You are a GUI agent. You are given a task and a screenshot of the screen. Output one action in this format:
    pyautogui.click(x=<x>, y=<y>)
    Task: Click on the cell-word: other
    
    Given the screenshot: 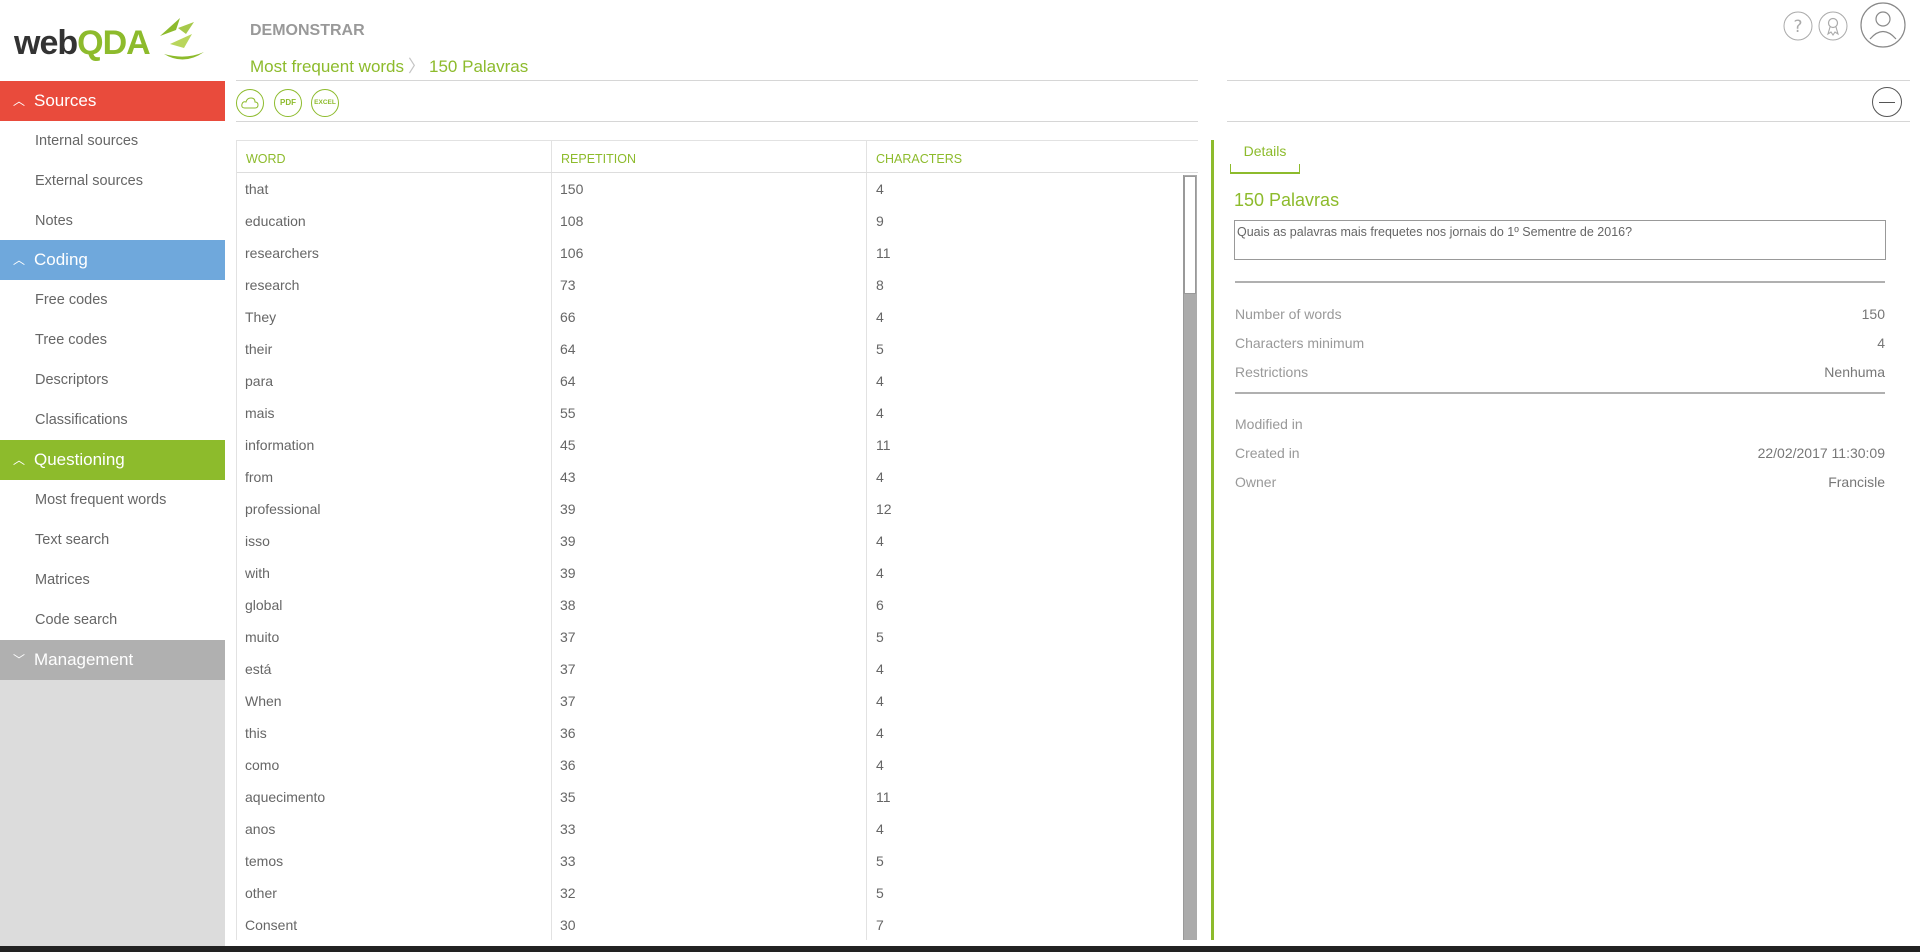 What is the action you would take?
    pyautogui.click(x=261, y=893)
    